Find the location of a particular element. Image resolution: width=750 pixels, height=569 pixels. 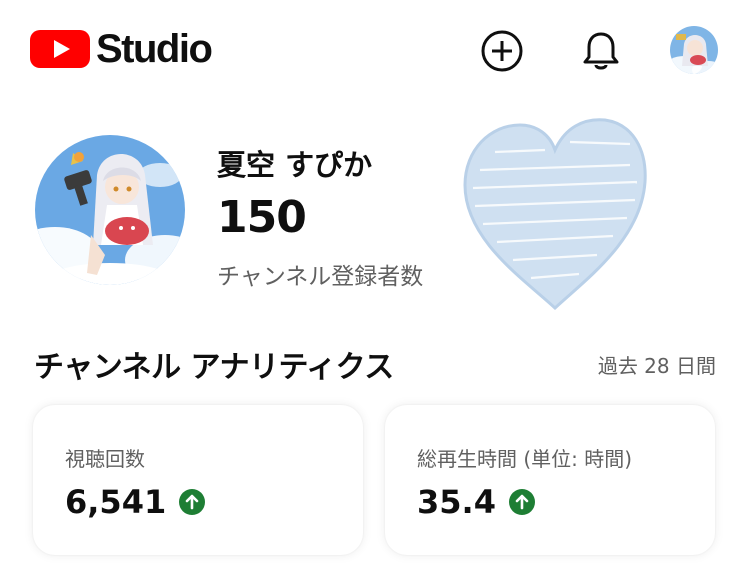

logo-text: Studio is located at coordinates (154, 49).